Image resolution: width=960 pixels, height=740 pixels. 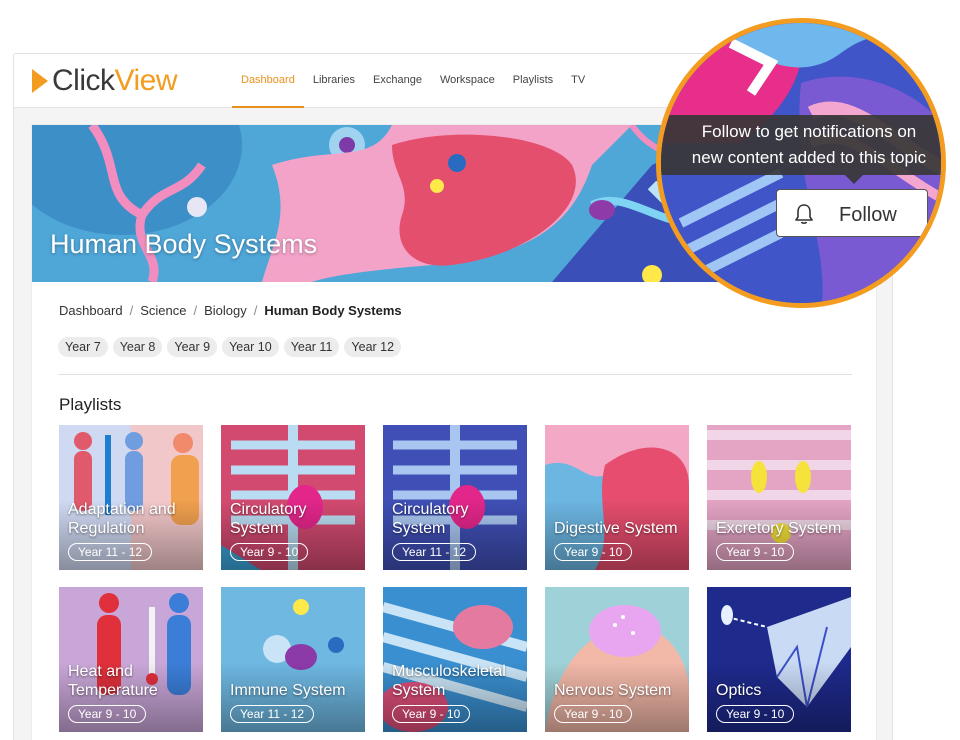 I want to click on follow-button-label: Follow, so click(x=868, y=215).